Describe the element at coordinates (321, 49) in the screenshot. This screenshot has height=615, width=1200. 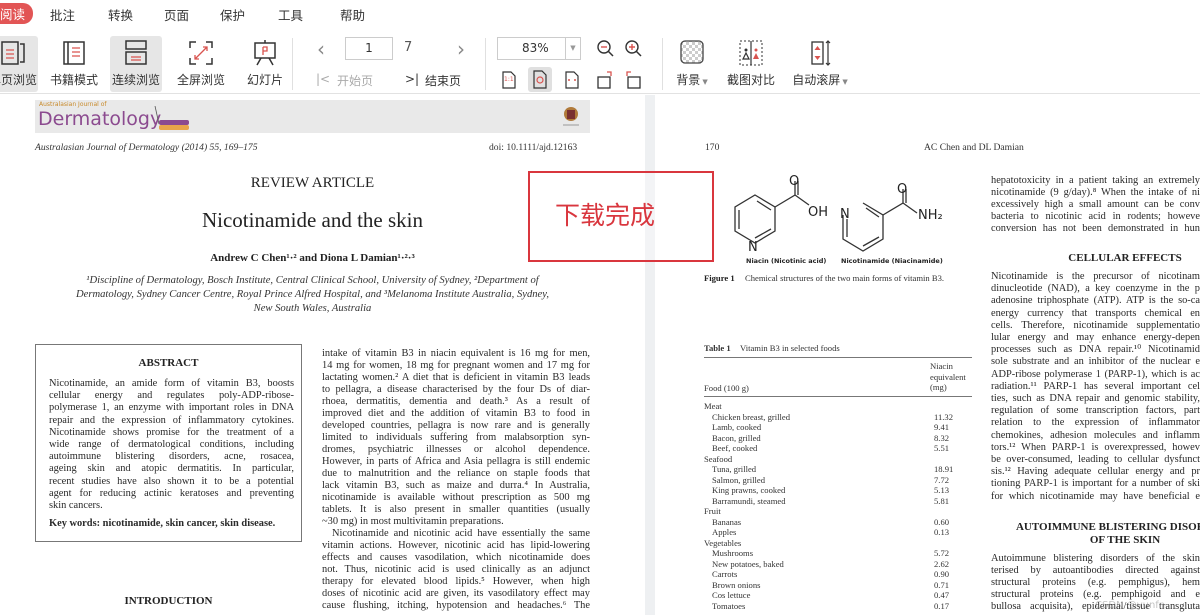
I see `previous-page-button: ‹` at that location.